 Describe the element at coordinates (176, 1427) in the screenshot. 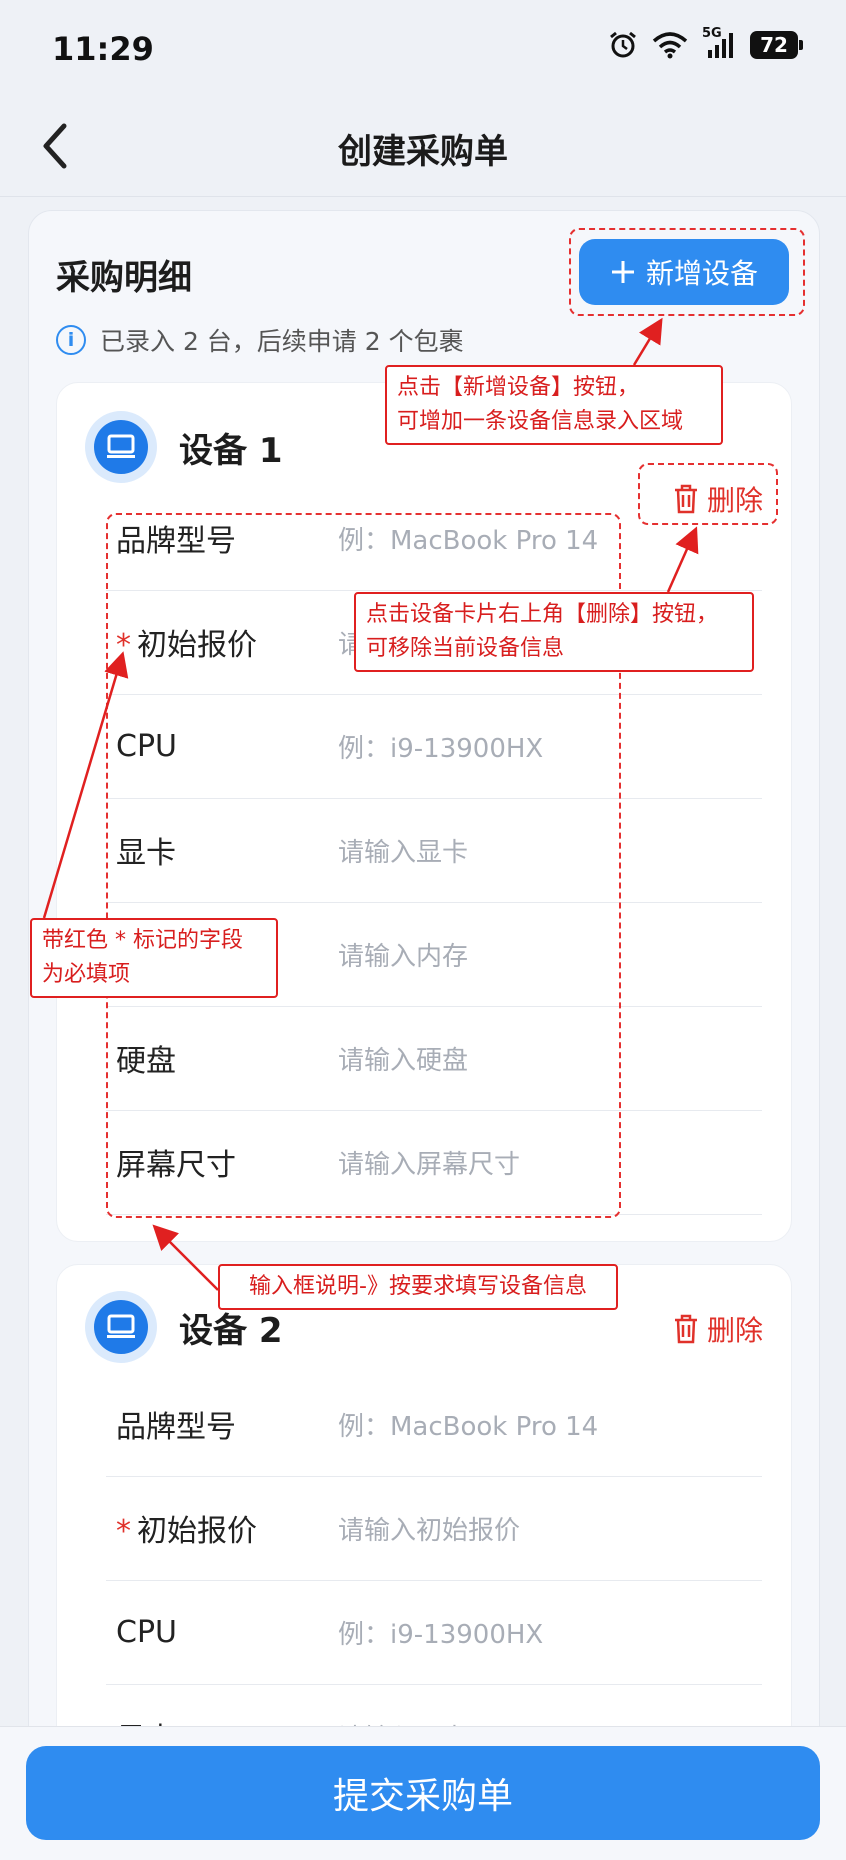

I see `field-label: 品牌型号` at that location.